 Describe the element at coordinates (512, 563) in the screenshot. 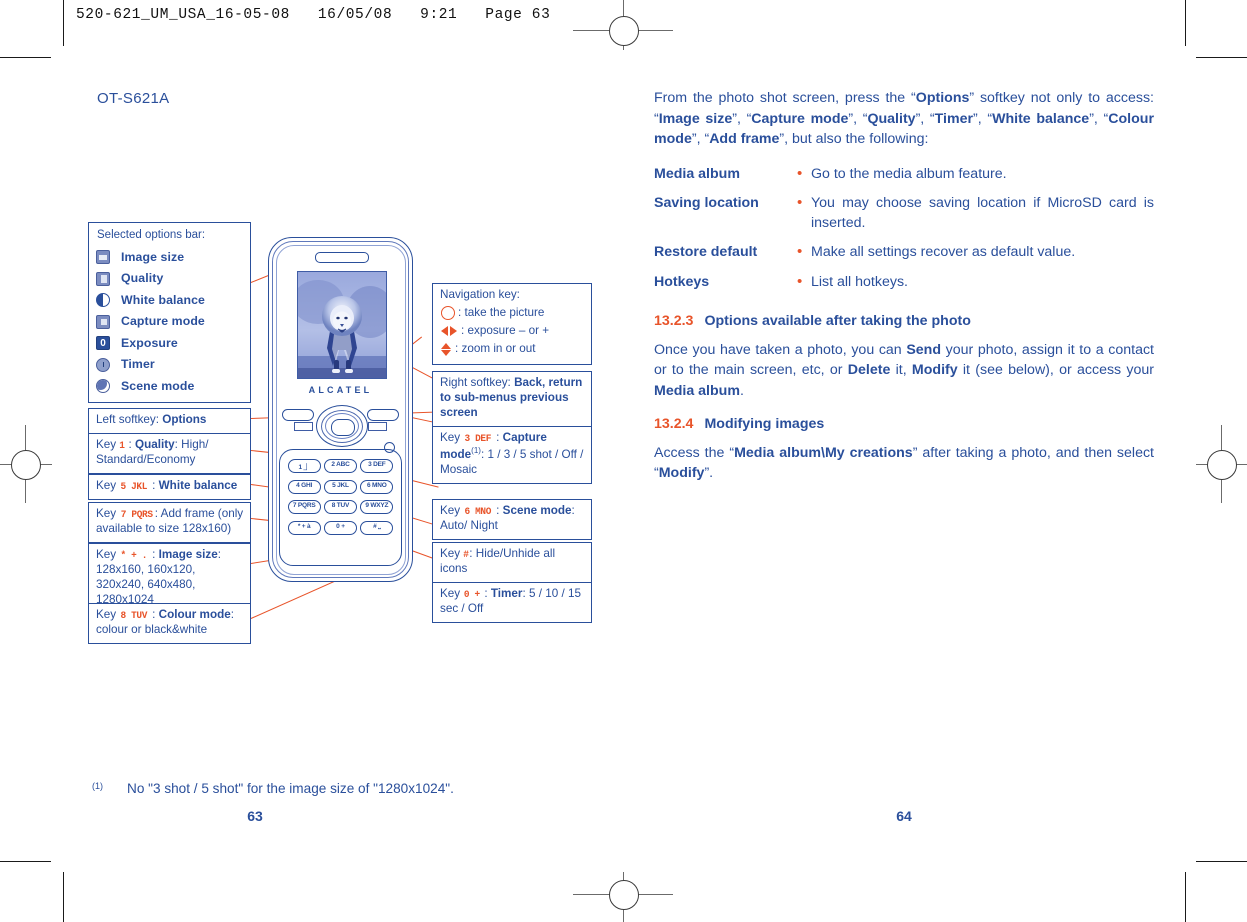

I see `key-hash-callout: Key #: Hide/Unhide all icons` at that location.